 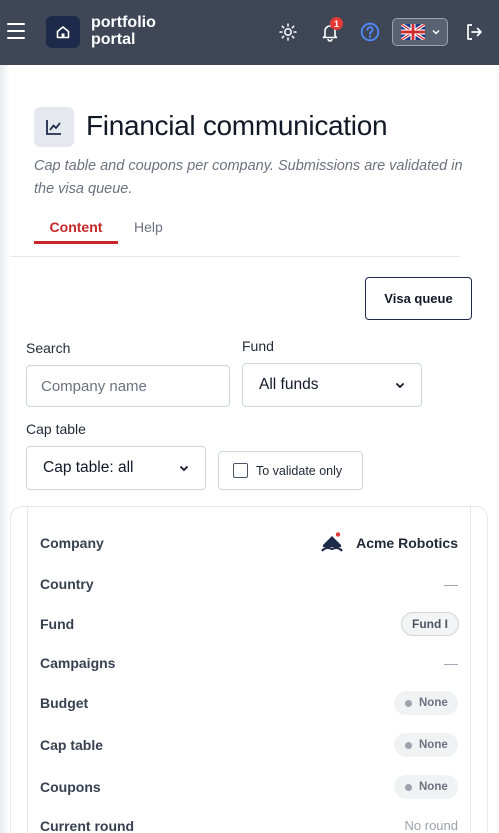 I want to click on brand-line-2: portal, so click(x=113, y=39).